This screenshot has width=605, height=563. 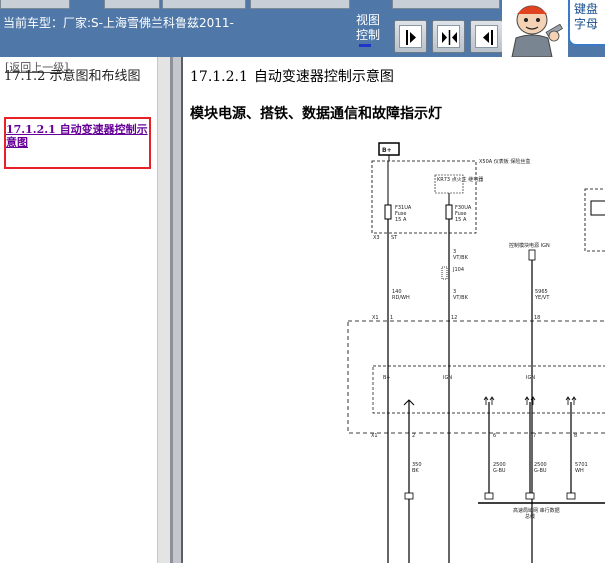 What do you see at coordinates (387, 378) in the screenshot?
I see `terminal-bplus: B+` at bounding box center [387, 378].